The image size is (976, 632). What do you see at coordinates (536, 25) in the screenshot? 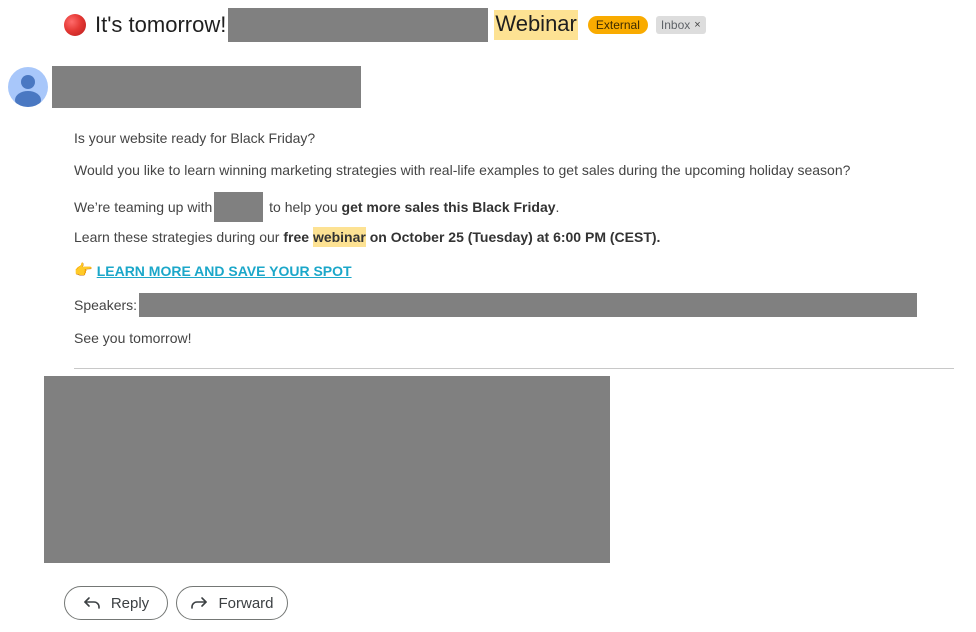
I see `subject-highlight: Webinar` at bounding box center [536, 25].